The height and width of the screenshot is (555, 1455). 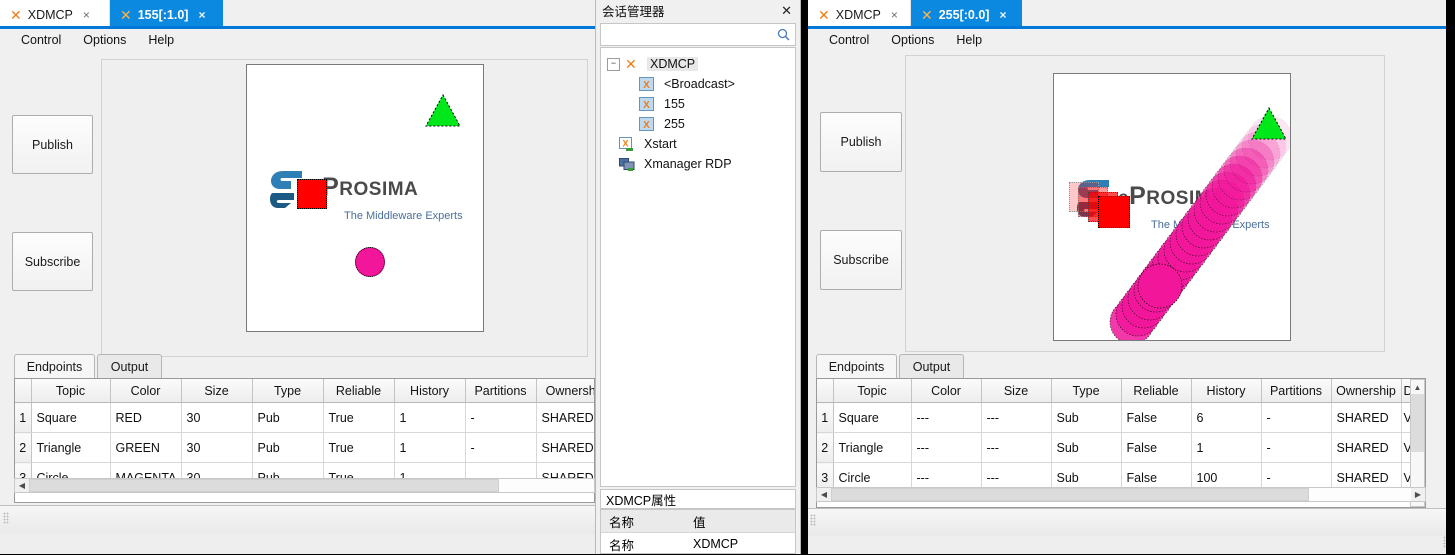 What do you see at coordinates (698, 84) in the screenshot?
I see `tree-item-broadcast: X <Broadcast>` at bounding box center [698, 84].